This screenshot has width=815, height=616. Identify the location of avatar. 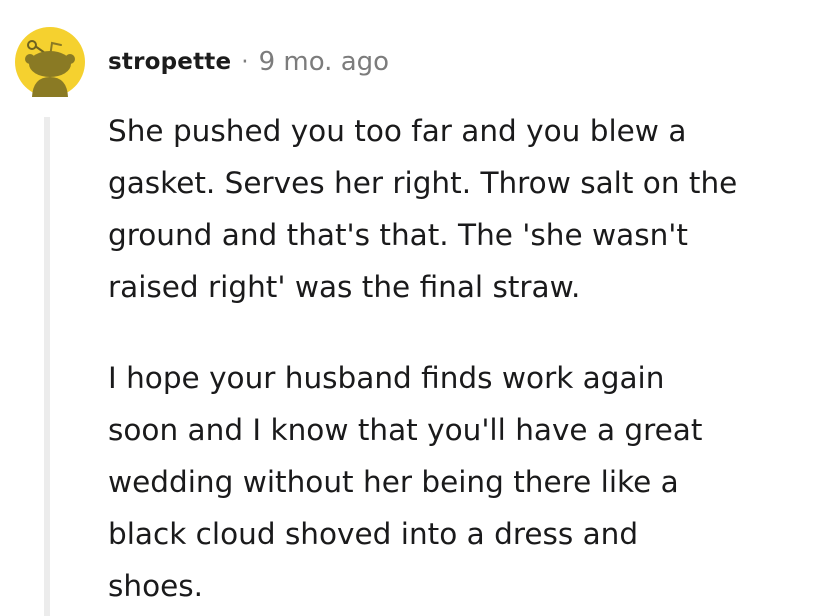
(50, 62).